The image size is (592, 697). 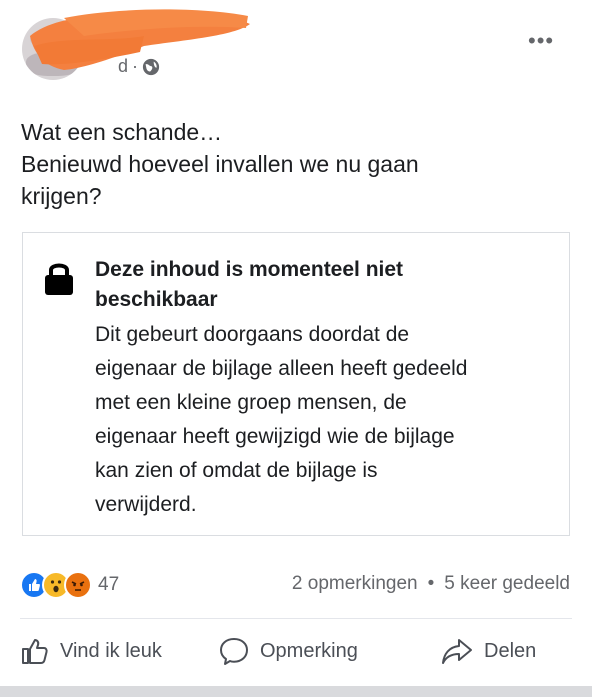 I want to click on feed-separator, so click(x=296, y=691).